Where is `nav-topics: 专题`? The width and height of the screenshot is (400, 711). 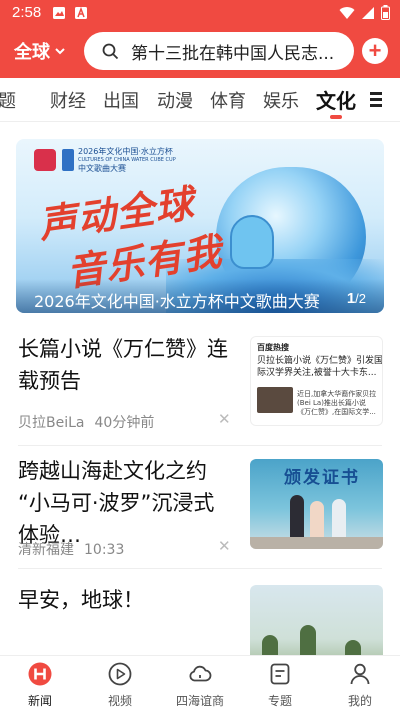 nav-topics: 专题 is located at coordinates (280, 683).